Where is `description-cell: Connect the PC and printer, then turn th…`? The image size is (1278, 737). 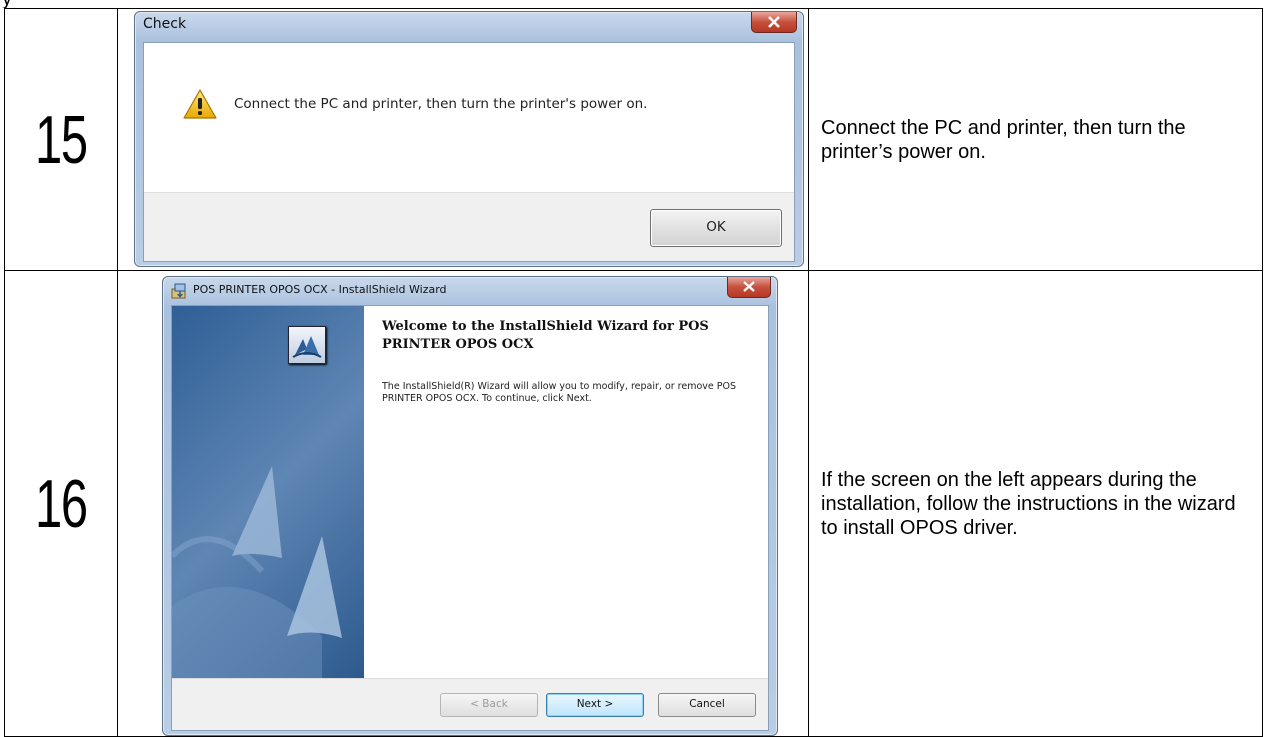 description-cell: Connect the PC and printer, then turn th… is located at coordinates (1035, 139).